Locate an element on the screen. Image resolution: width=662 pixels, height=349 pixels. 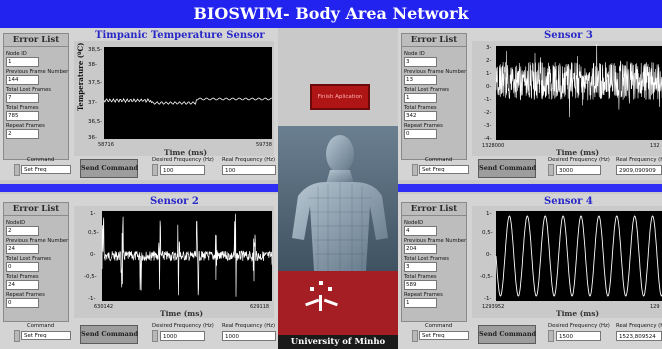
real-freq-field: 100 is located at coordinates (249, 170).